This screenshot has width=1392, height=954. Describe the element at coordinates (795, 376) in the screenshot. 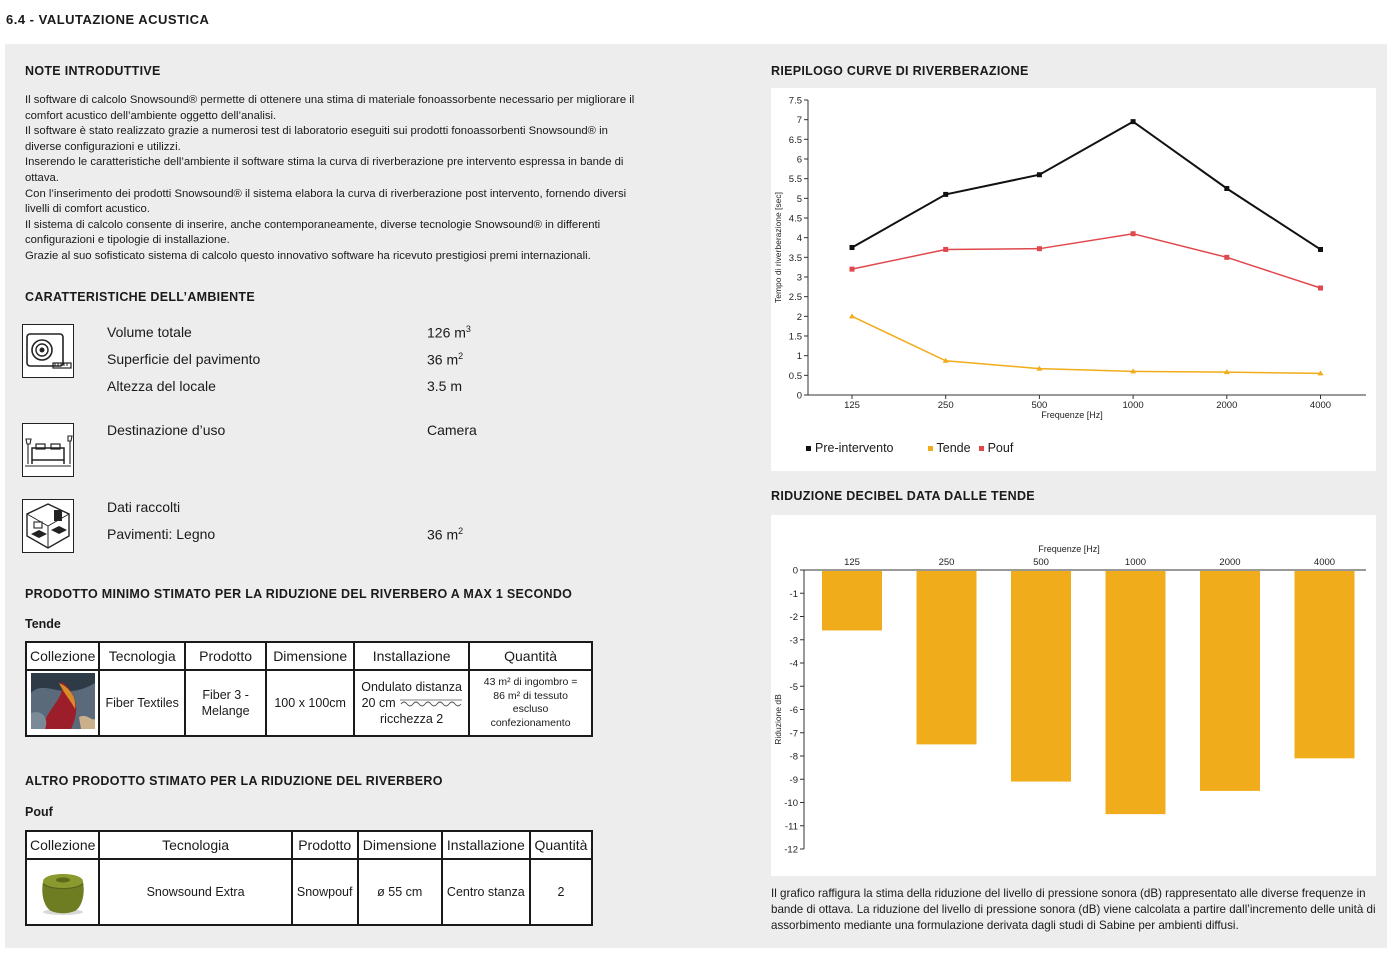

I see `y-tick-label: 0.5` at that location.